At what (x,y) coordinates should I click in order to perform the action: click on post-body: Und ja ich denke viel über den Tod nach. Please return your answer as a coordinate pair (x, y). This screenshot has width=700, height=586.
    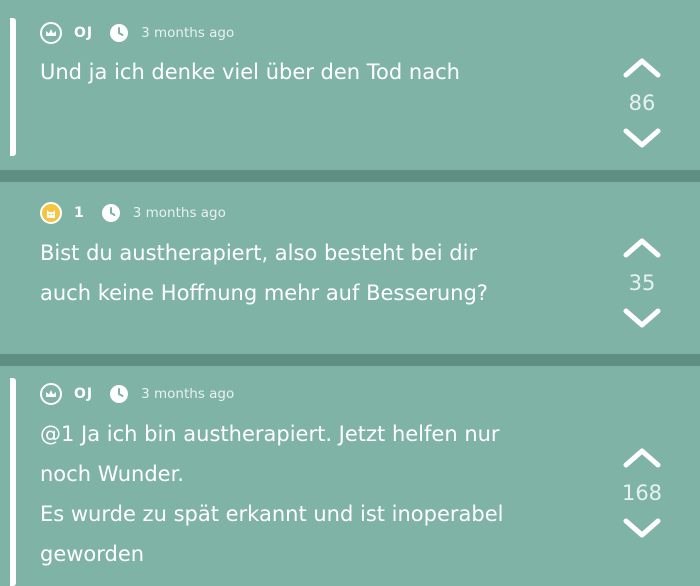
    Looking at the image, I should click on (310, 72).